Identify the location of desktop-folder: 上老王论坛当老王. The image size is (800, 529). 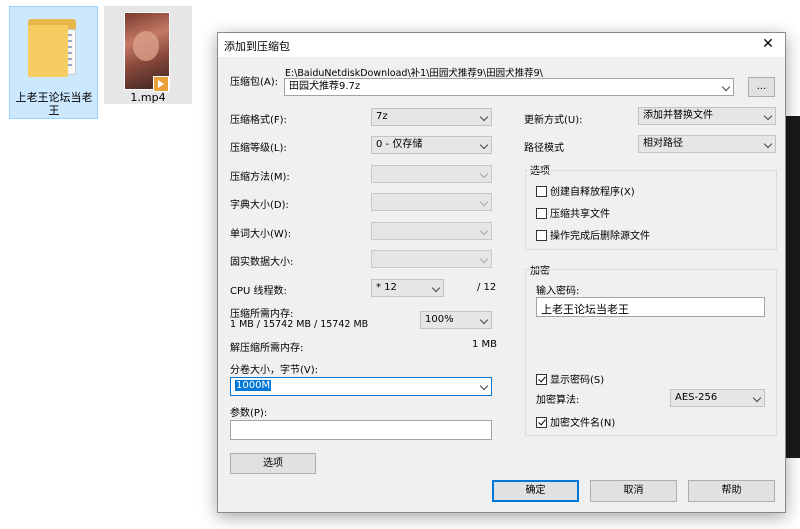
(53, 62).